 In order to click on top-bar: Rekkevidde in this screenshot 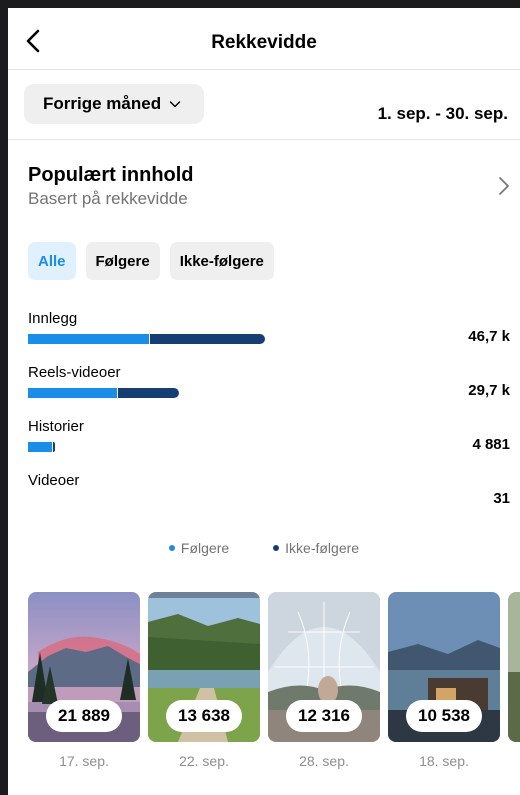, I will do `click(264, 39)`.